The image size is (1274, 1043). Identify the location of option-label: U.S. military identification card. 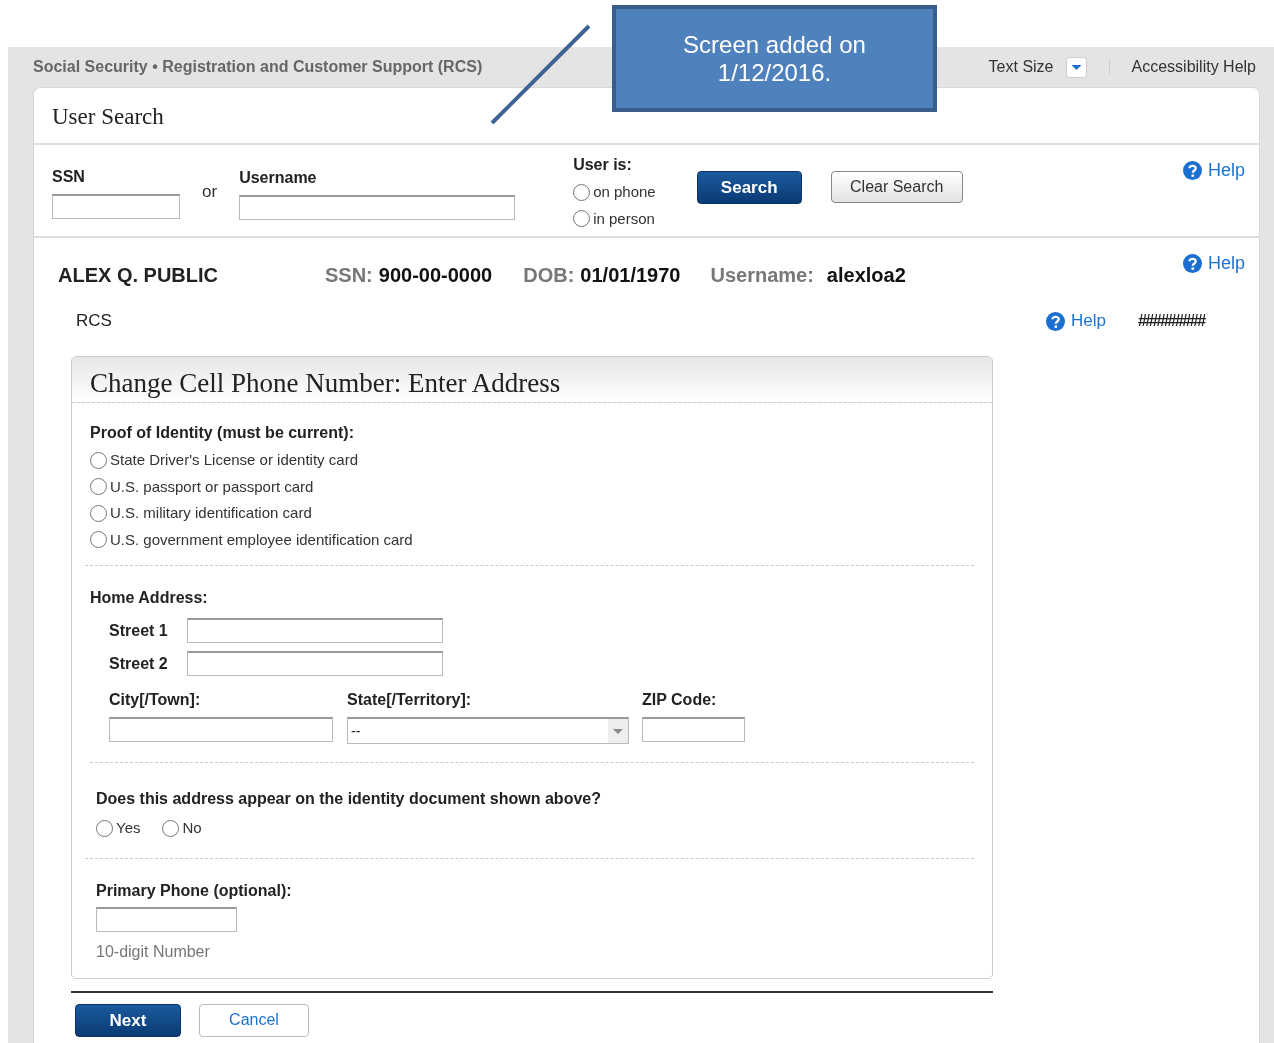
(211, 513).